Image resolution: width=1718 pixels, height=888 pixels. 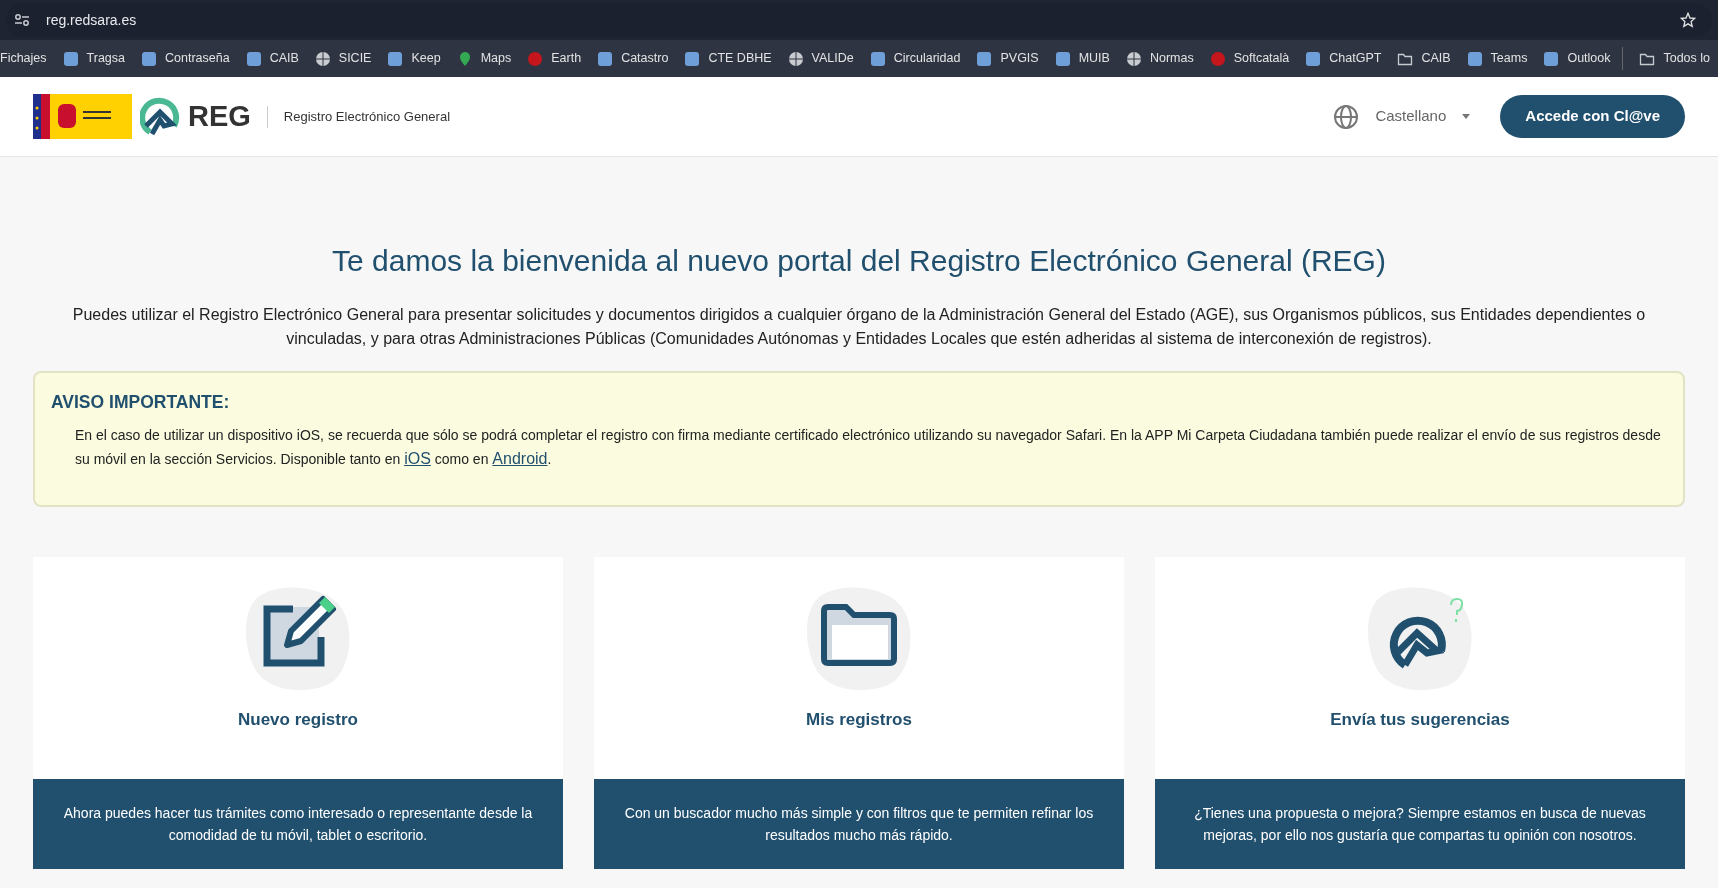 What do you see at coordinates (141, 402) in the screenshot?
I see `notice-title: AVISO IMPORTANTE:` at bounding box center [141, 402].